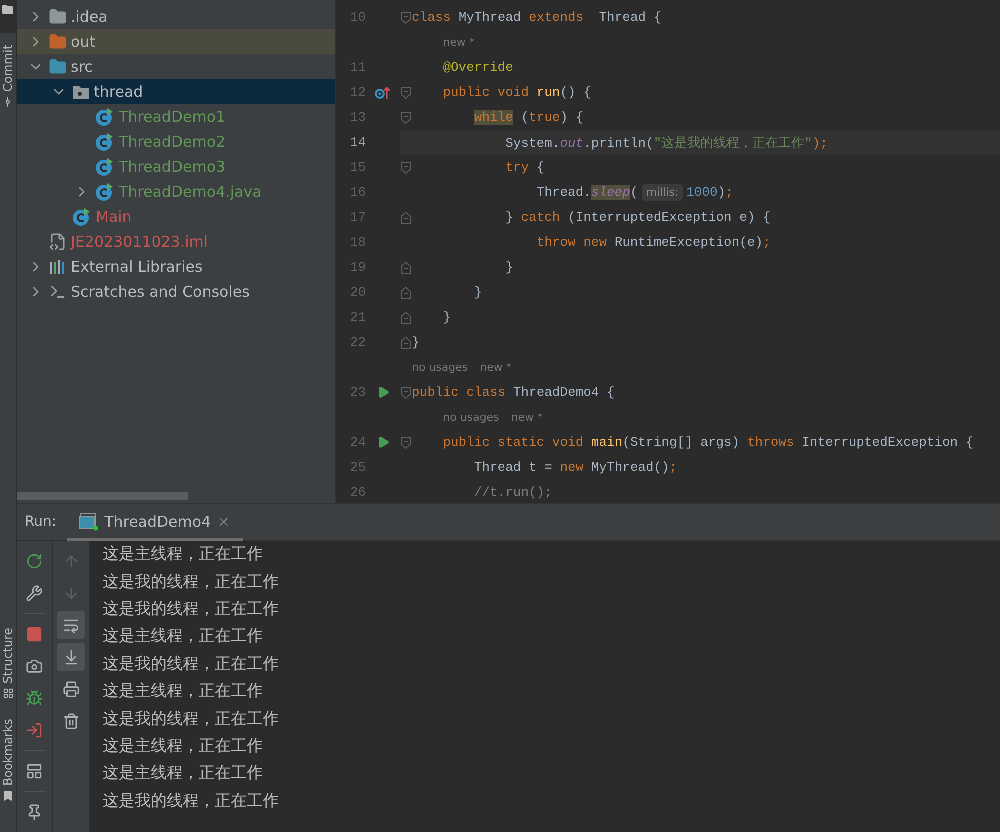 This screenshot has height=832, width=1000. I want to click on library-icon, so click(58, 266).